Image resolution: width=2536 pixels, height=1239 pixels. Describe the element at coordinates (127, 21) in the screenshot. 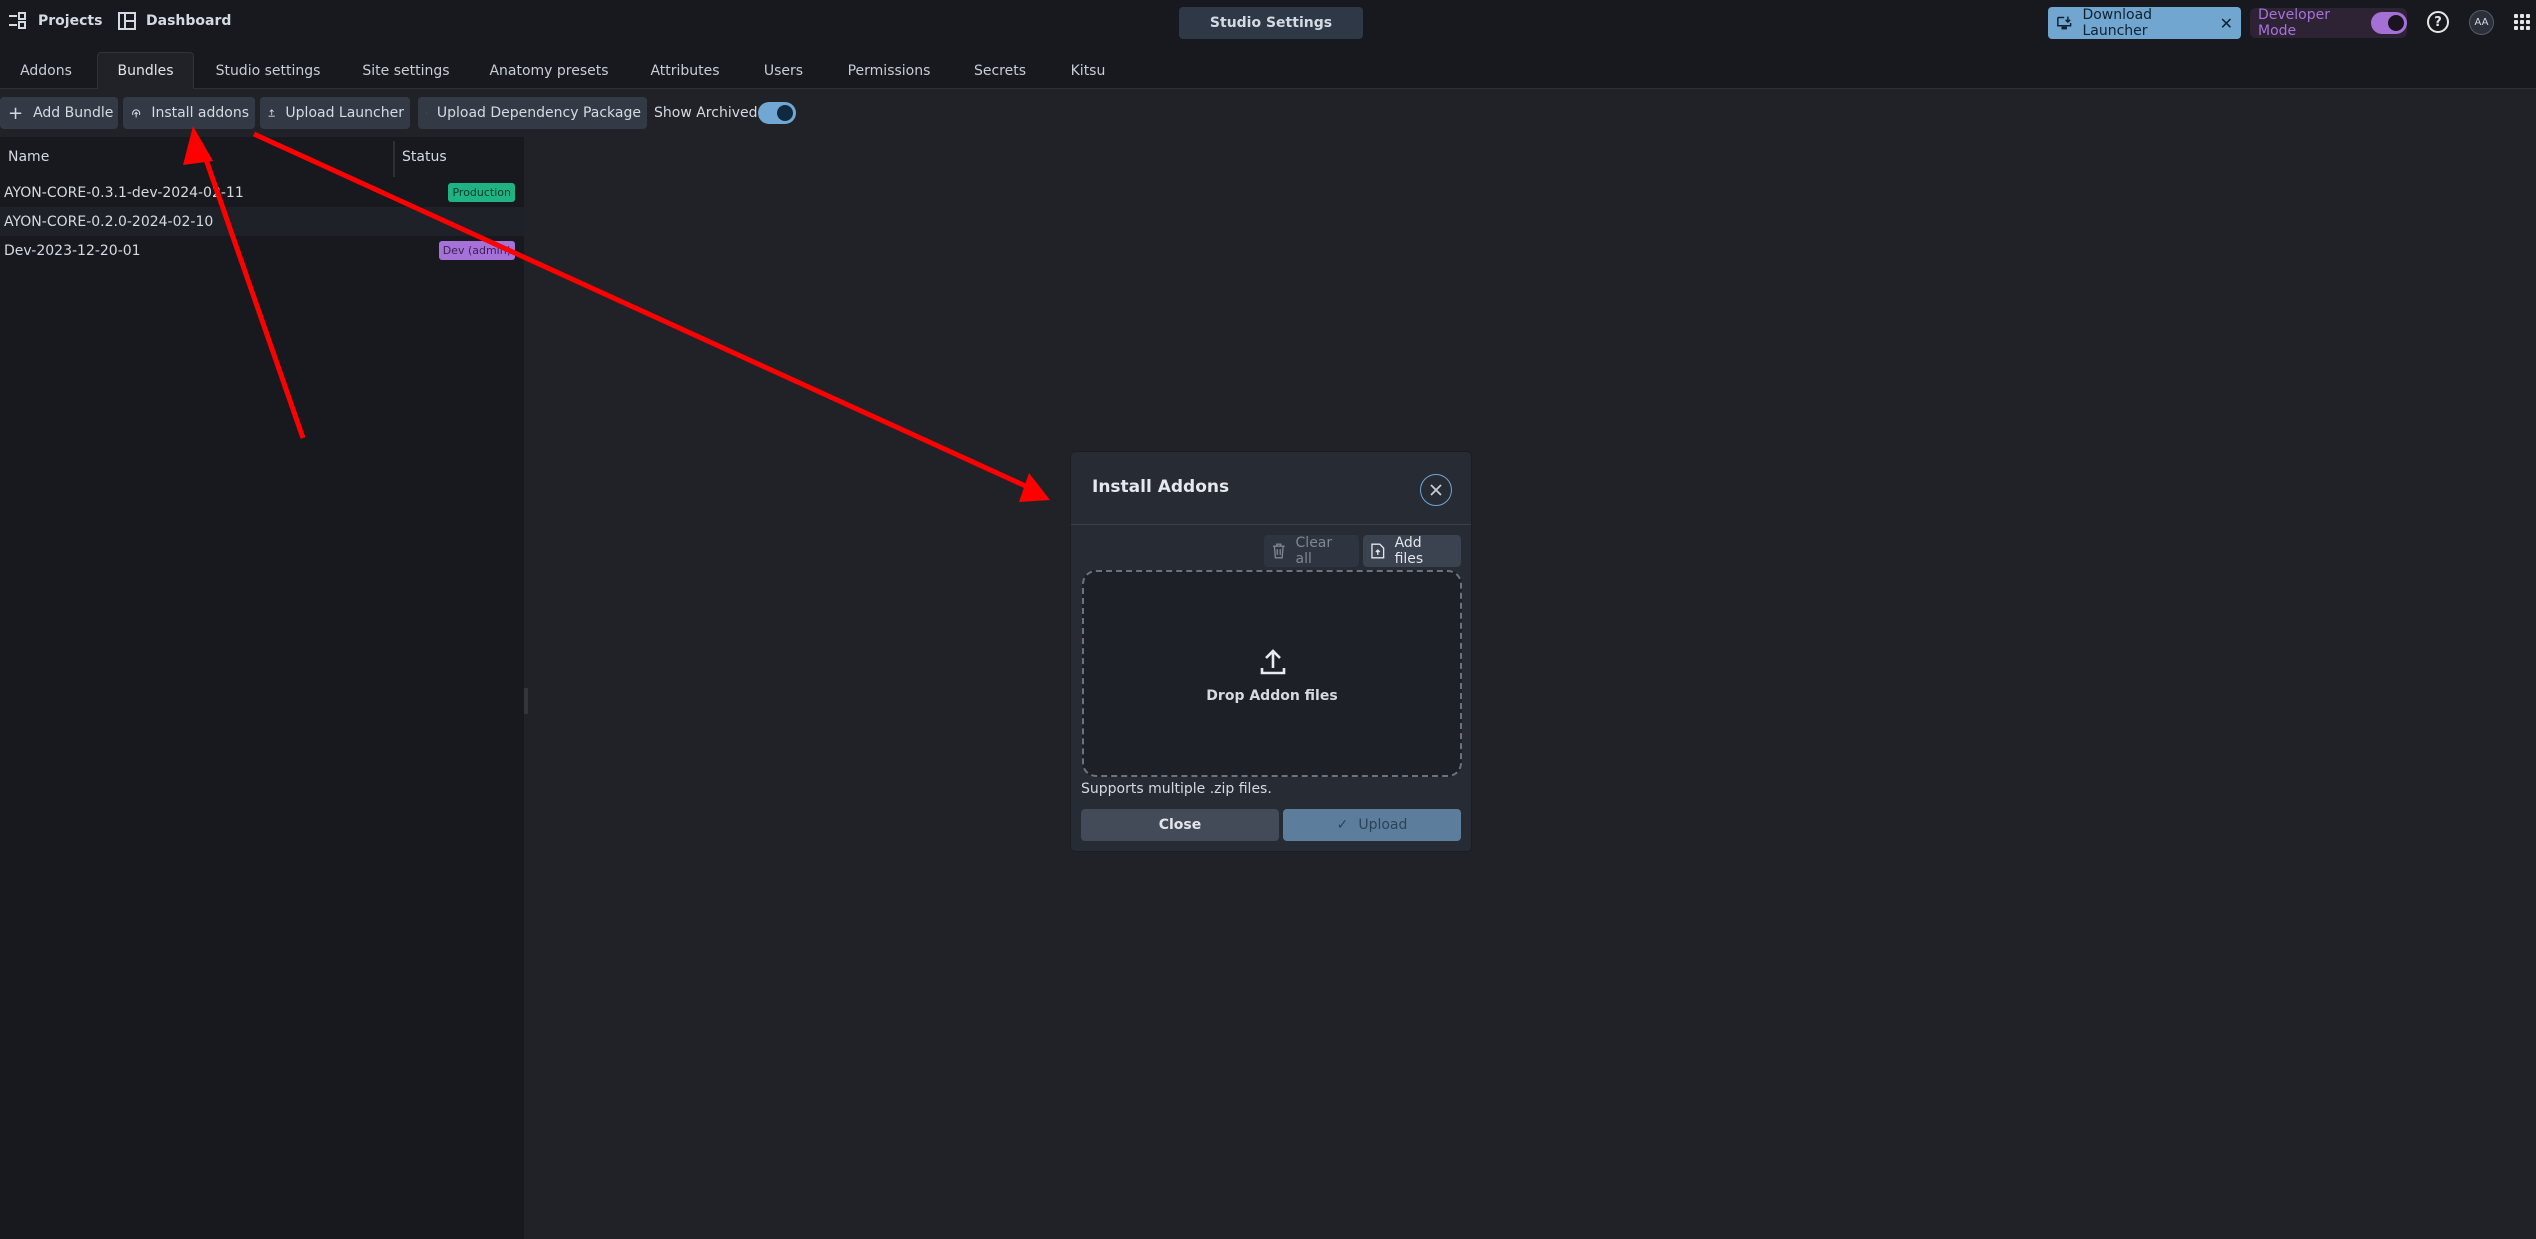

I see `dashboard-icon` at that location.